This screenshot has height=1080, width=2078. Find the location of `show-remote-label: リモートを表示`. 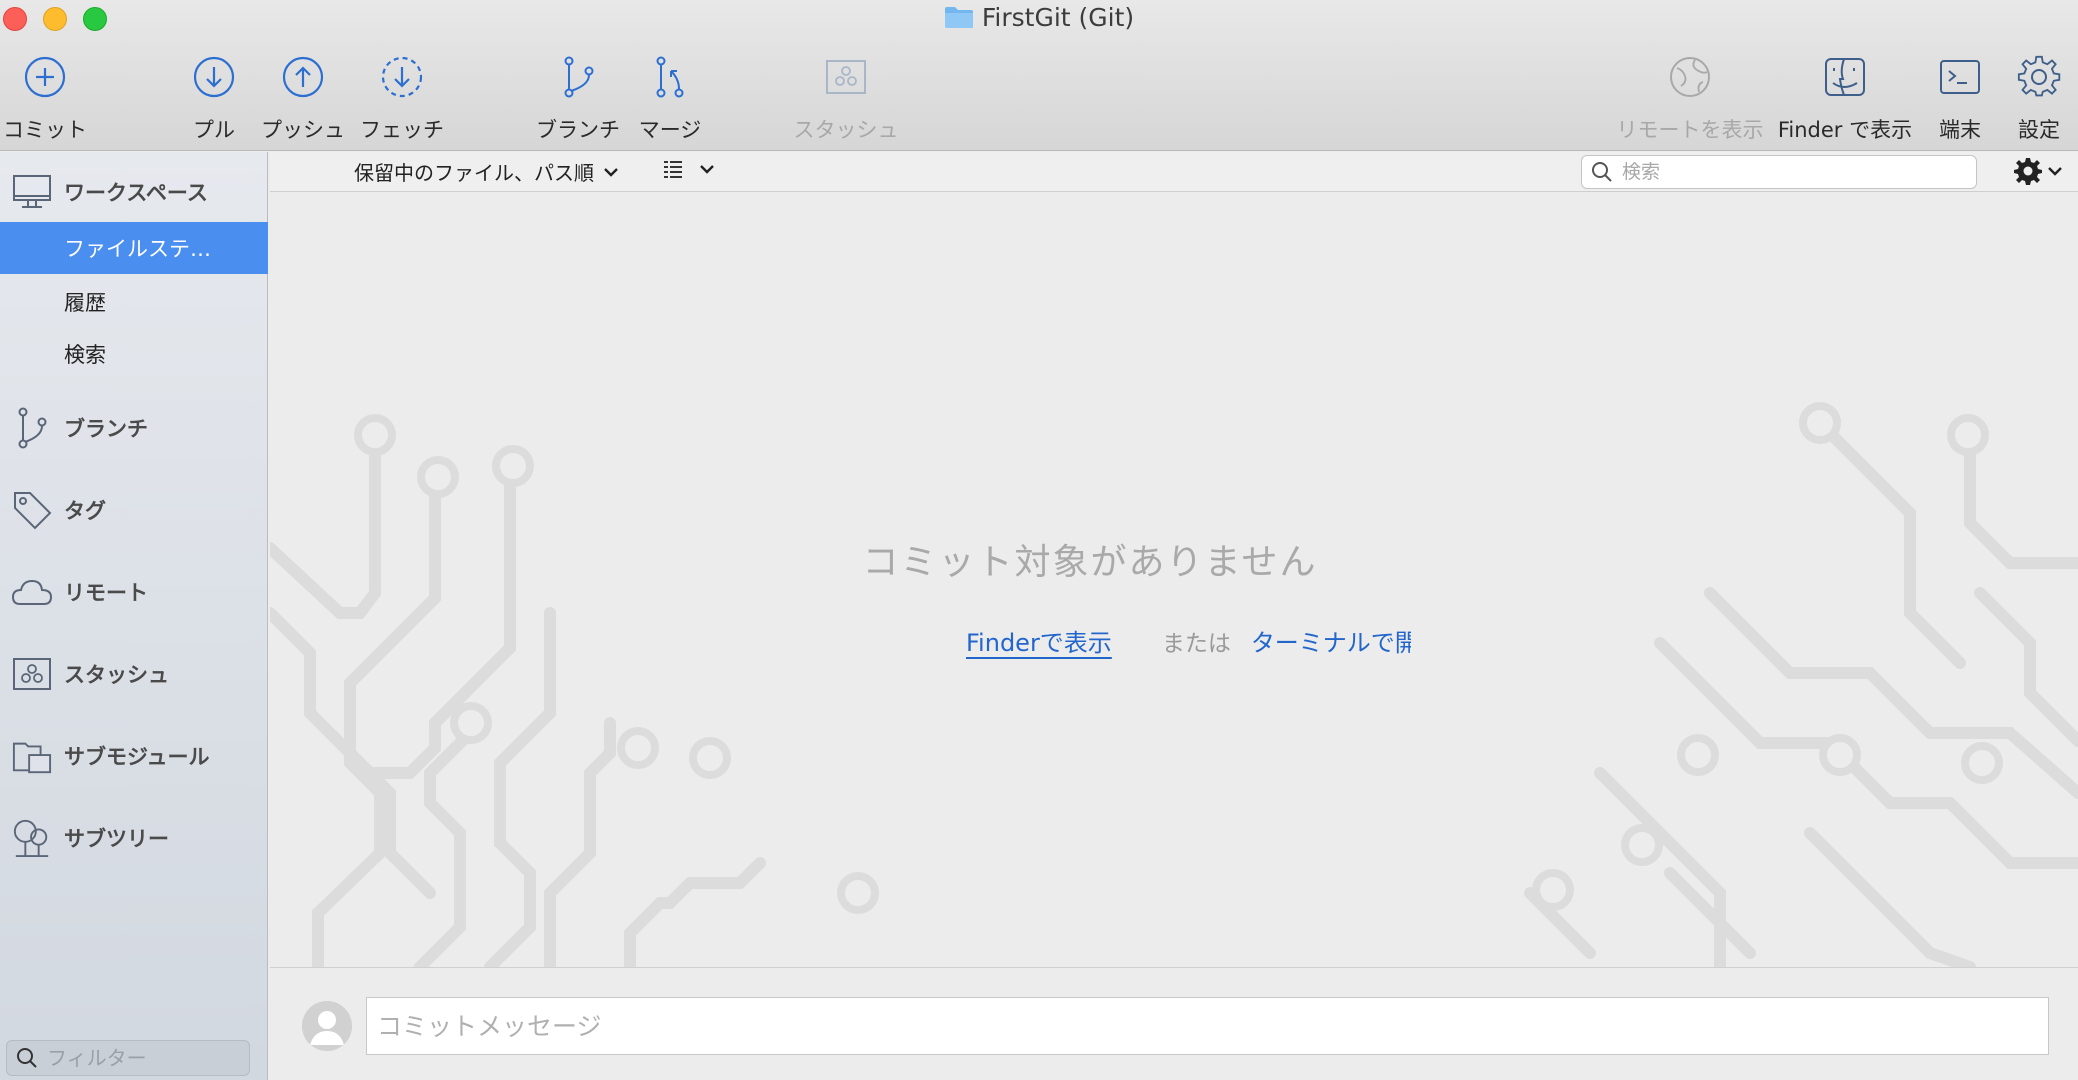

show-remote-label: リモートを表示 is located at coordinates (1690, 130).